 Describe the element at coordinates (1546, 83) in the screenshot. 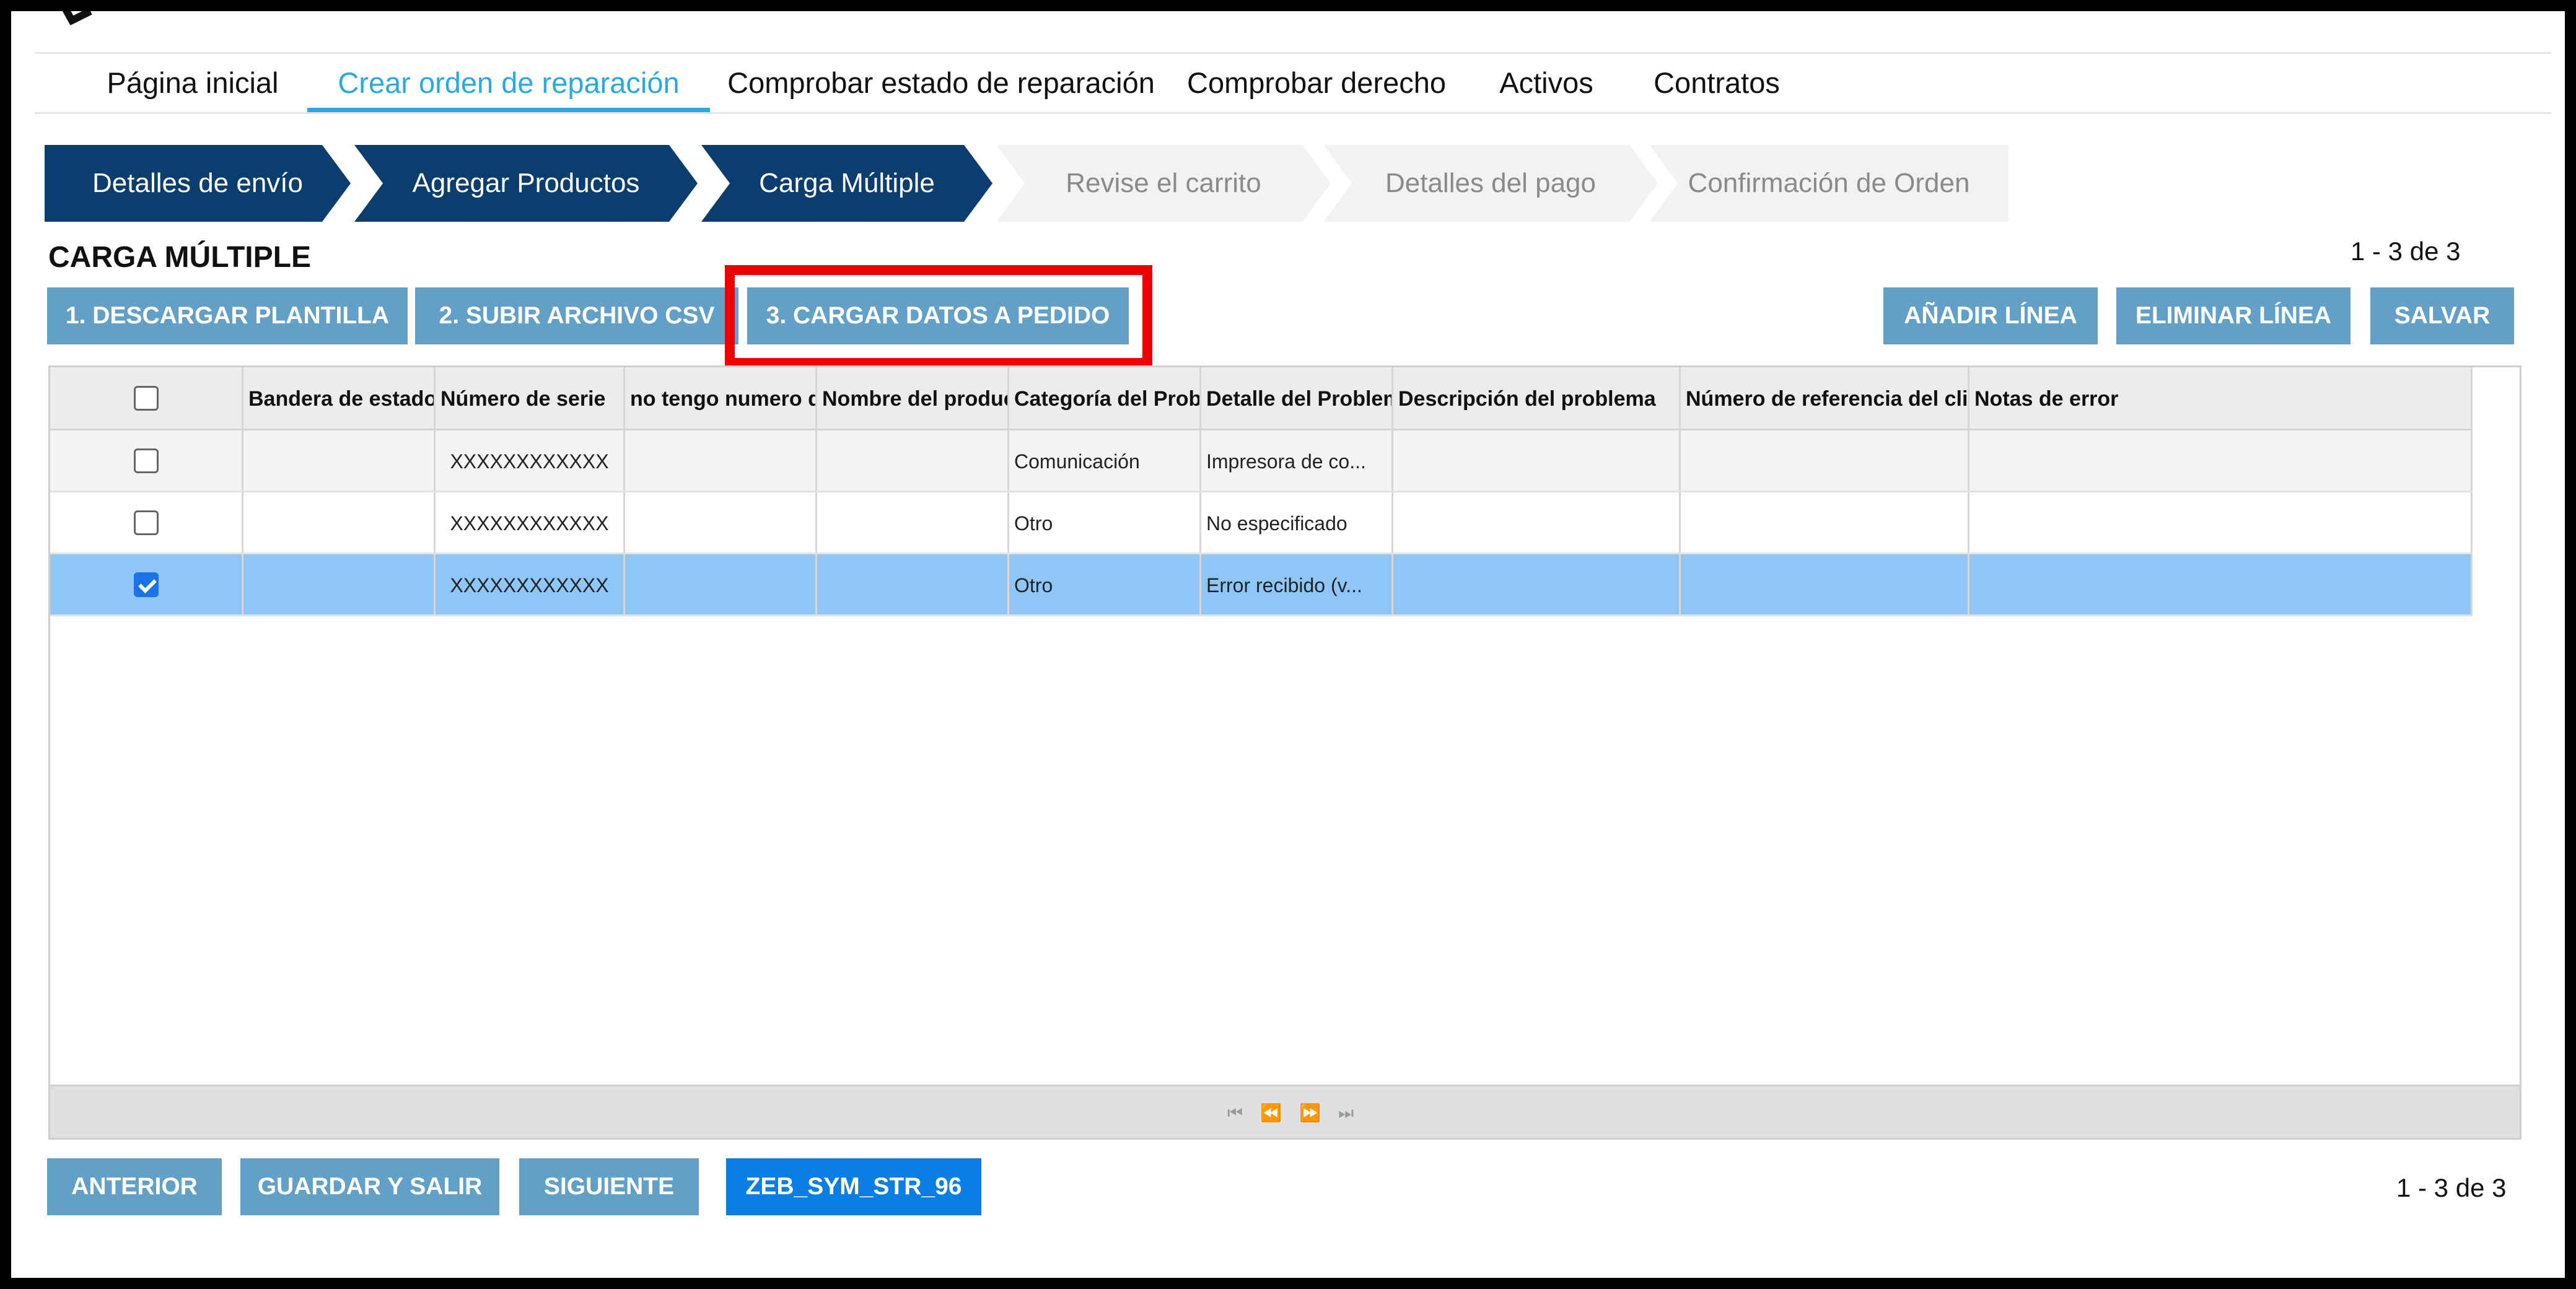

I see `nav-assets: Activos` at that location.